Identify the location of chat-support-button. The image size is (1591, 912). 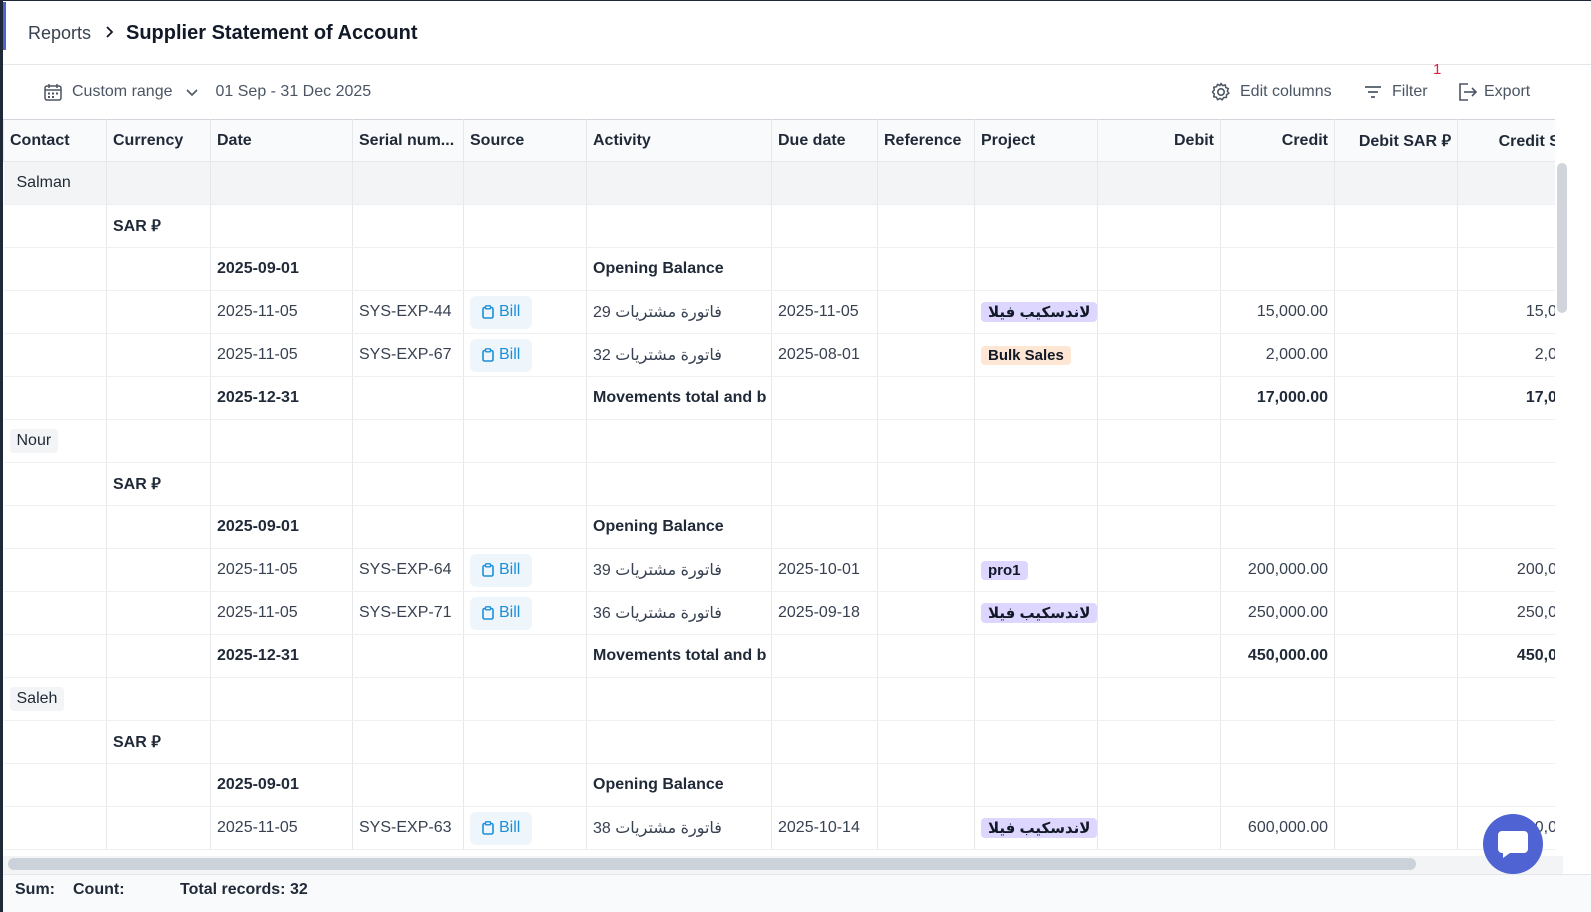
(1513, 844).